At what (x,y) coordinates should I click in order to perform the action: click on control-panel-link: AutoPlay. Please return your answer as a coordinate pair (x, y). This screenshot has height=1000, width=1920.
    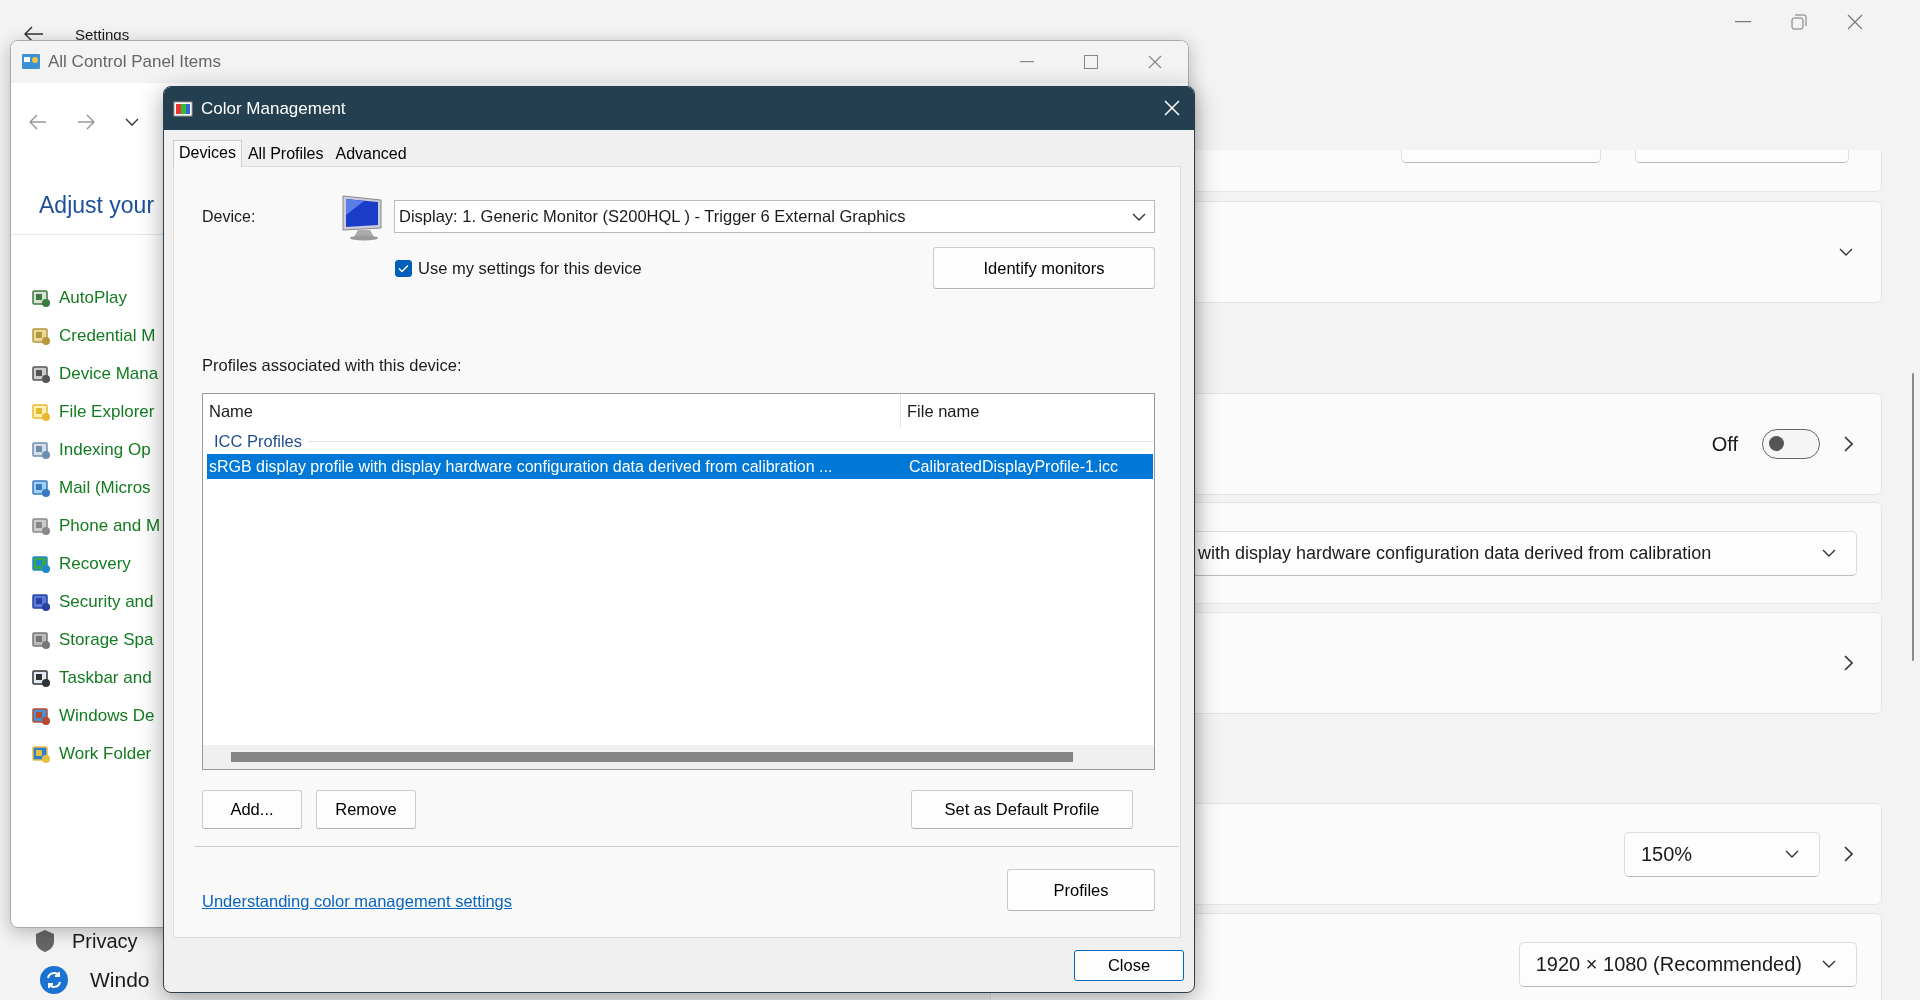
    Looking at the image, I should click on (93, 298).